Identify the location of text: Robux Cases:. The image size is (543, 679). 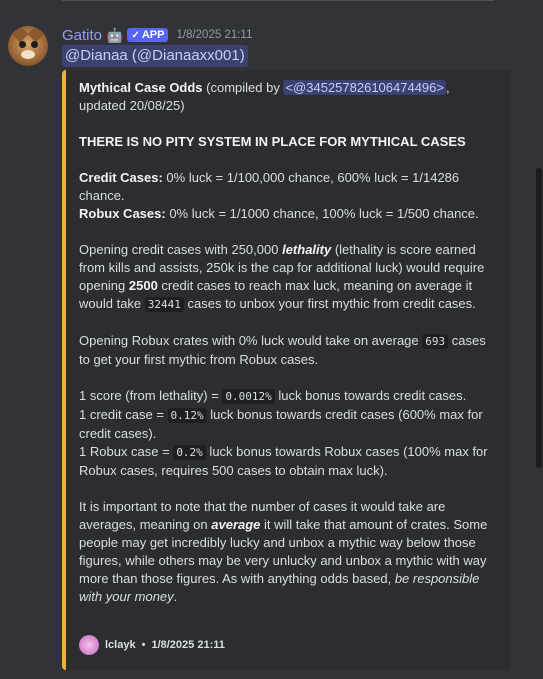
(122, 213).